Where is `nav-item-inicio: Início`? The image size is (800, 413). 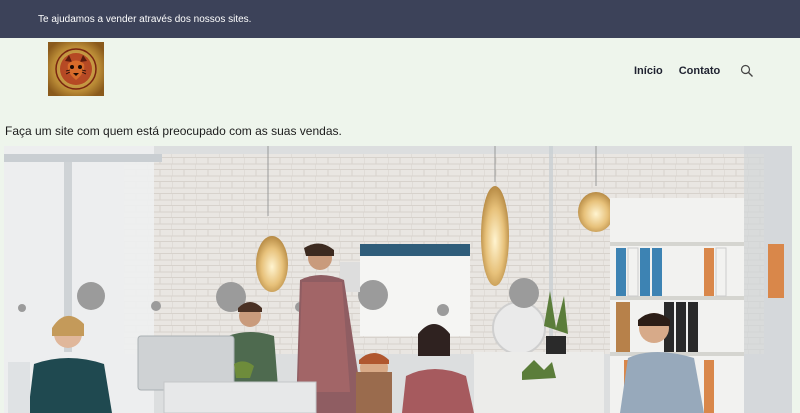
nav-item-inicio: Início is located at coordinates (648, 71).